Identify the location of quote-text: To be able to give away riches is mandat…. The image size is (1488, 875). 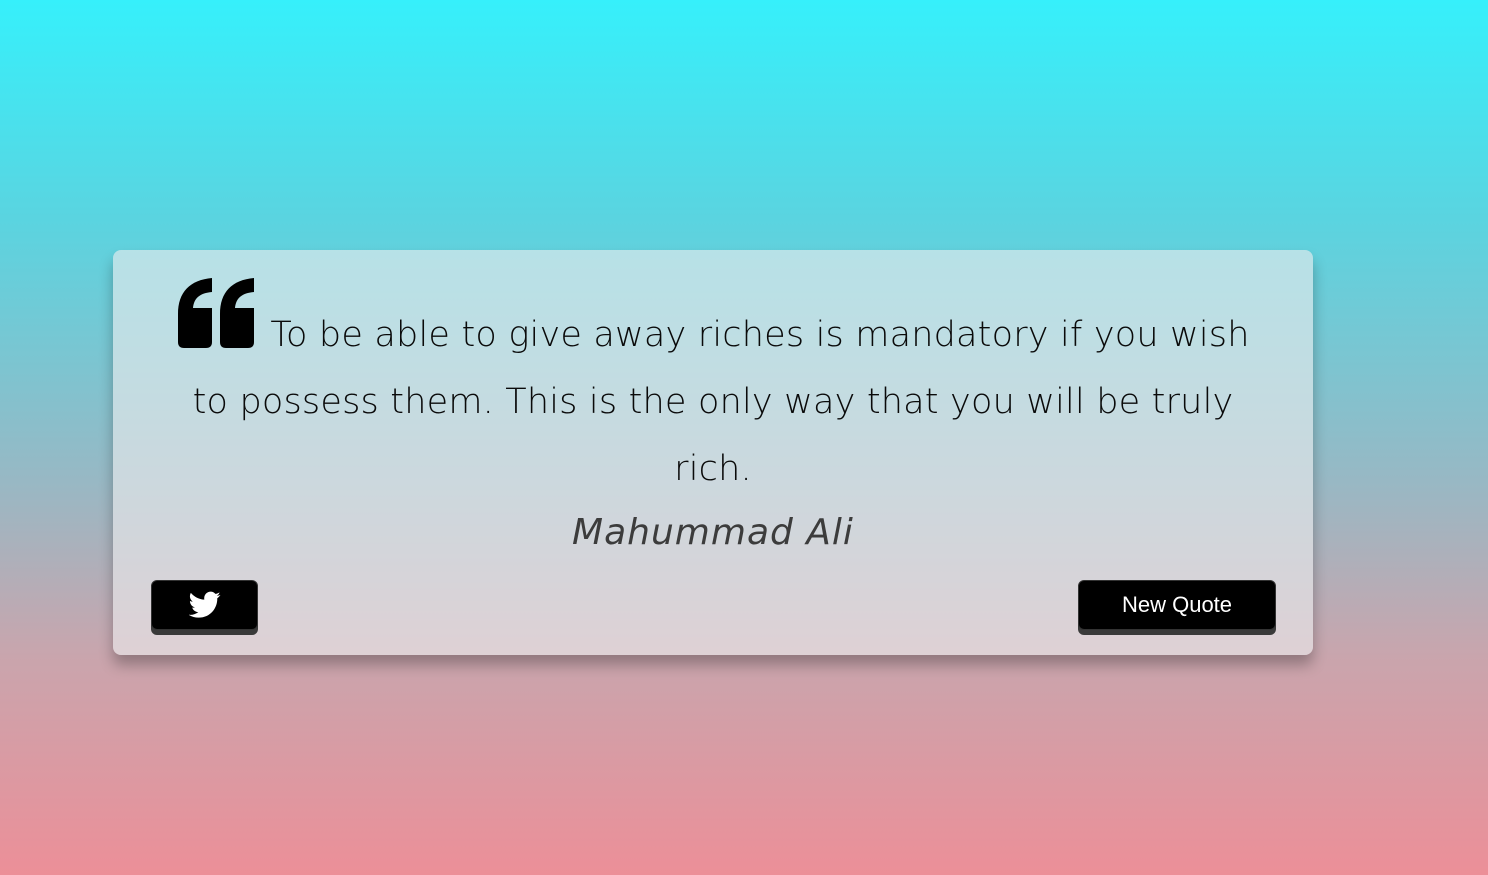
(721, 402).